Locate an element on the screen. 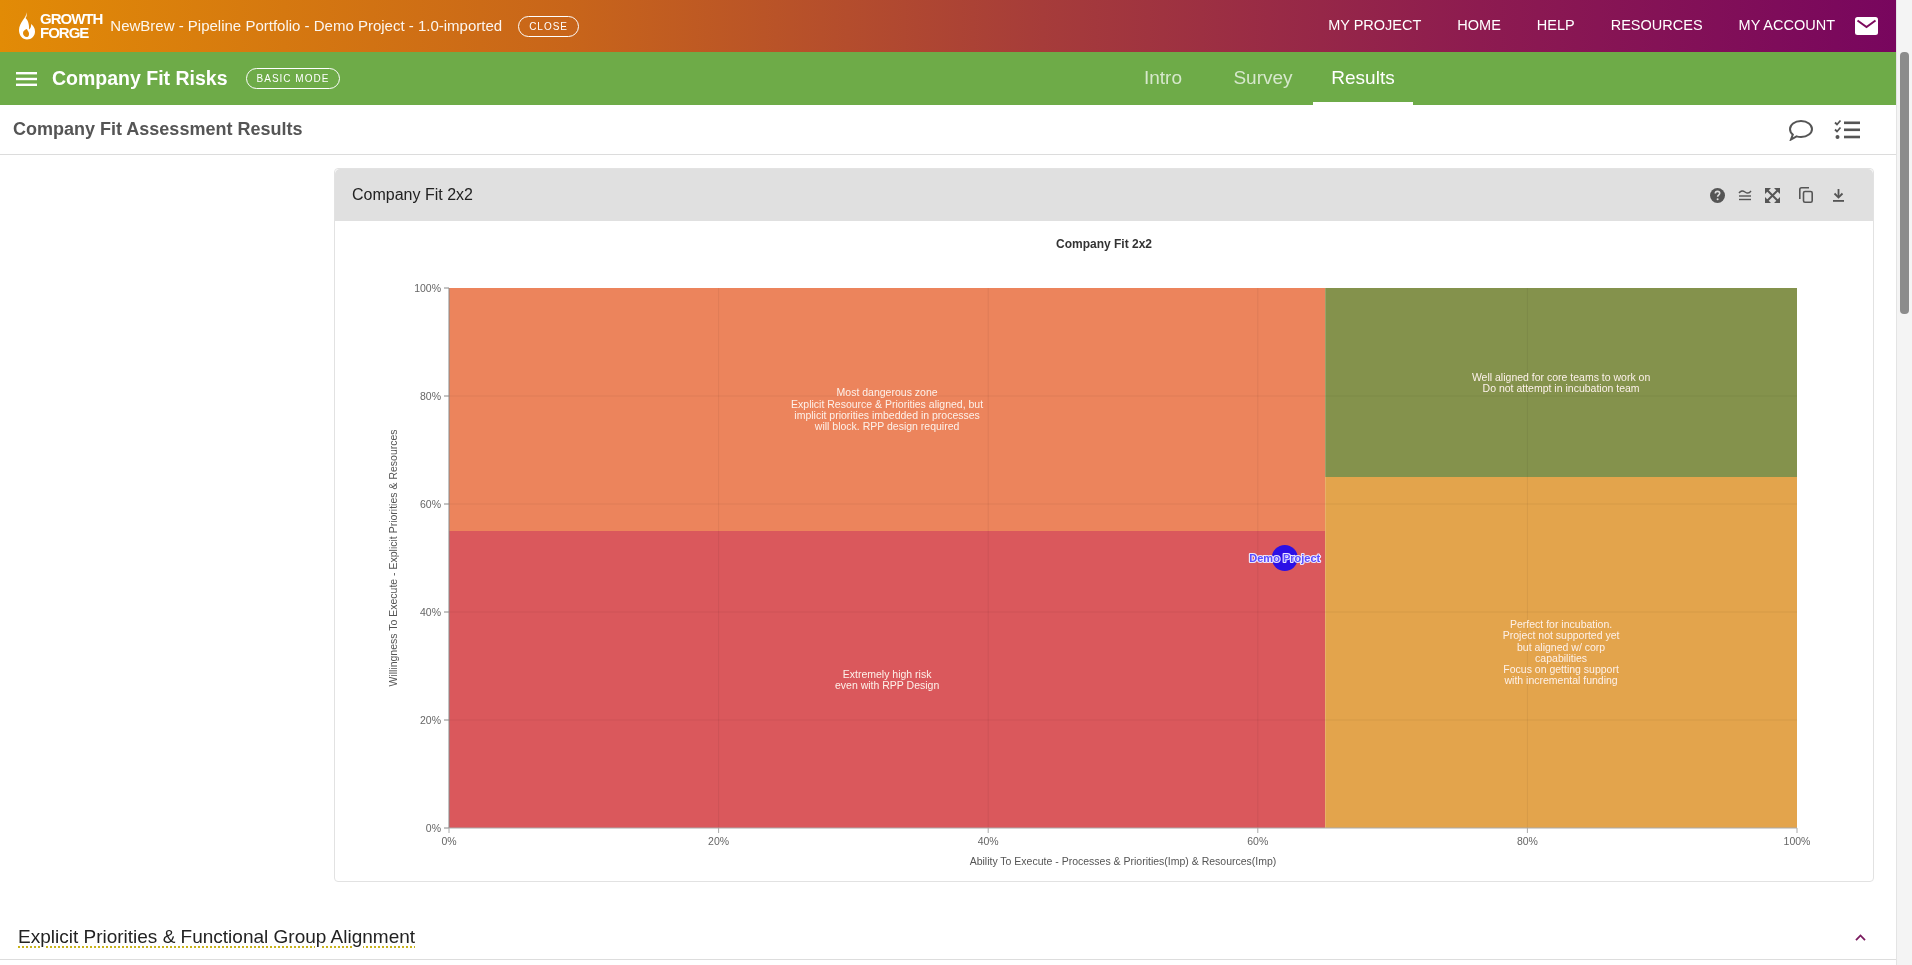 Image resolution: width=1912 pixels, height=965 pixels. menu-icon is located at coordinates (26, 78).